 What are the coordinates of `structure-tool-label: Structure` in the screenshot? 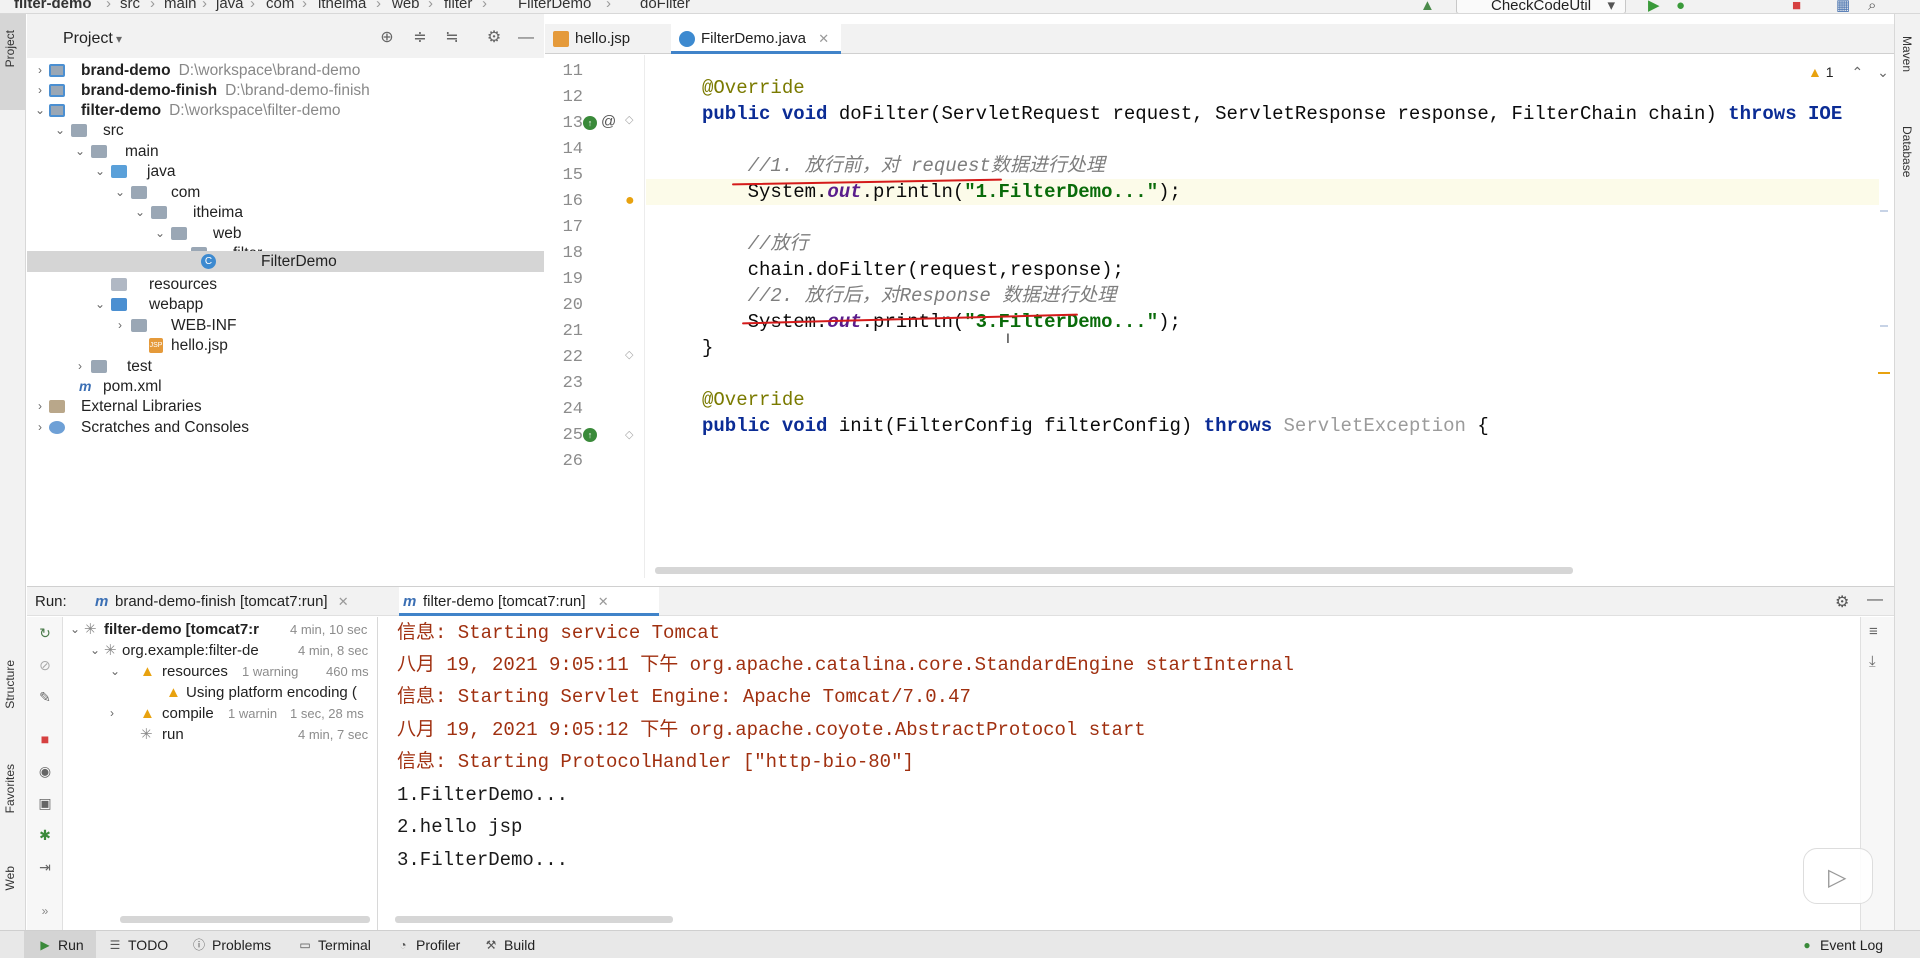 It's located at (10, 684).